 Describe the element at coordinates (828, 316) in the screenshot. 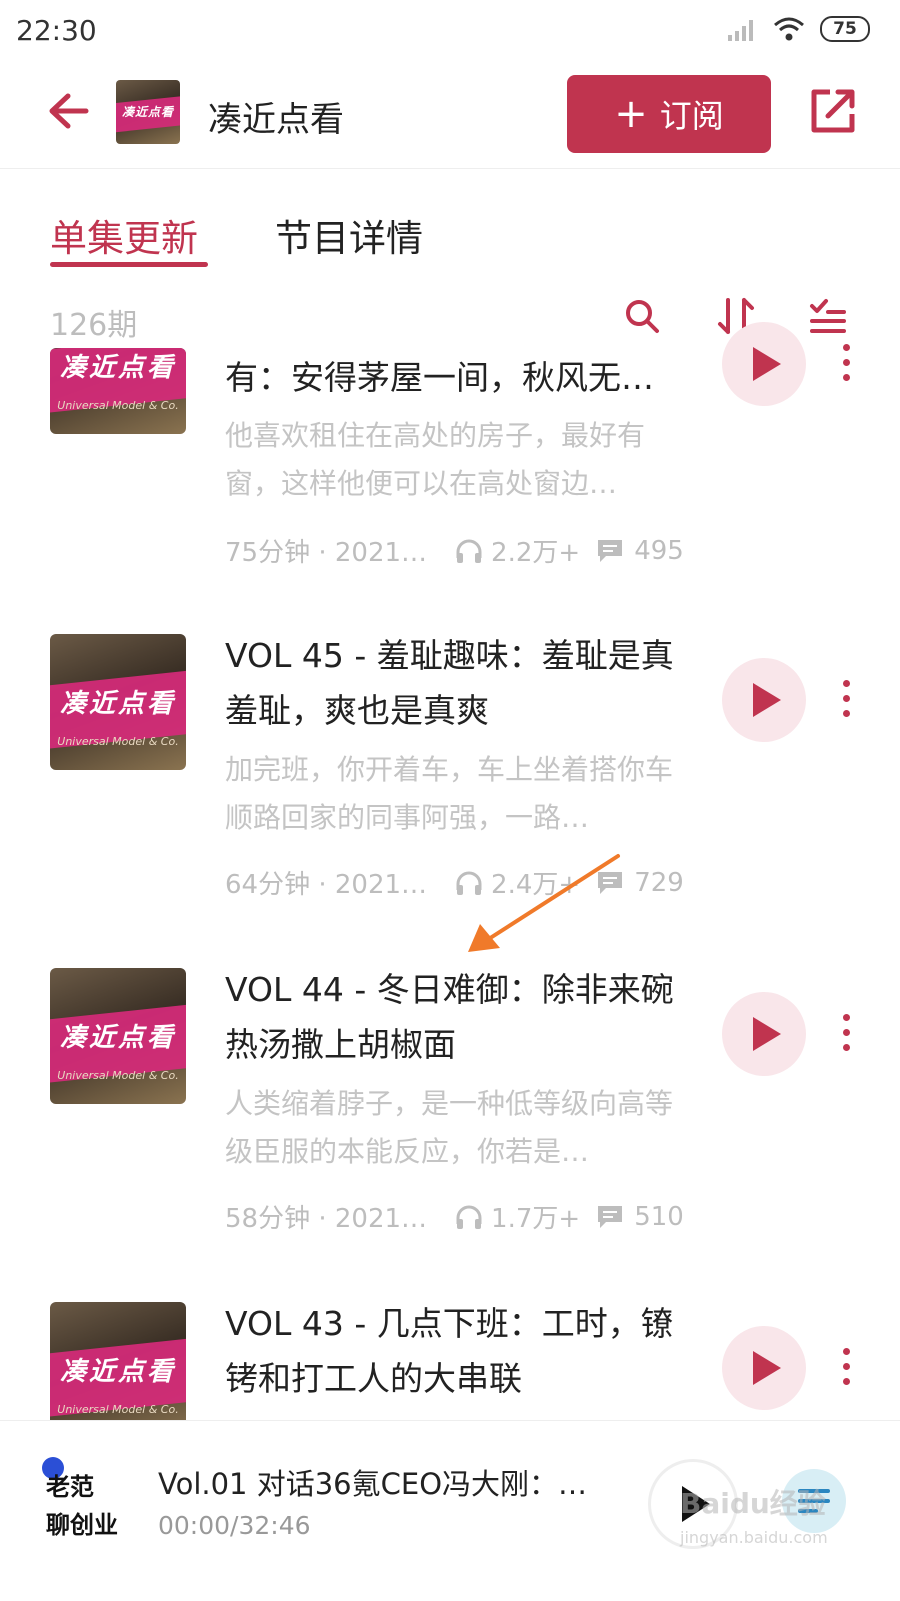

I see `batch-select-icon` at that location.